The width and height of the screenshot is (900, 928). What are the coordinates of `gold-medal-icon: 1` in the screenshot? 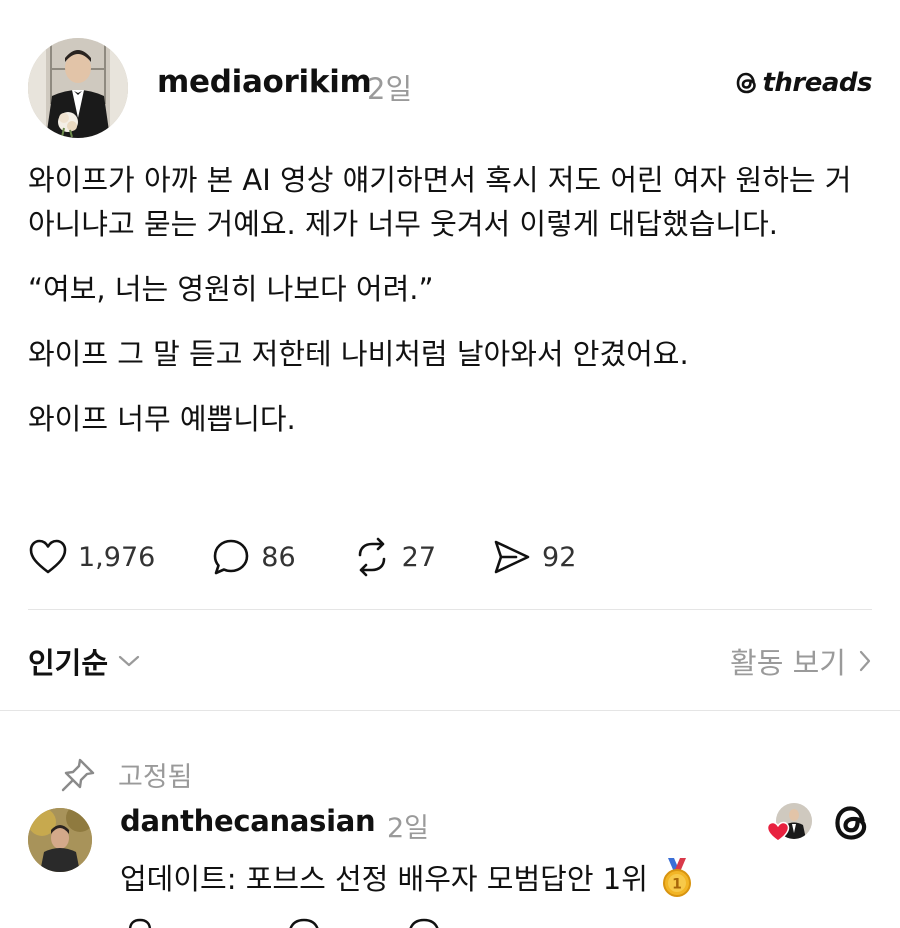 It's located at (676, 877).